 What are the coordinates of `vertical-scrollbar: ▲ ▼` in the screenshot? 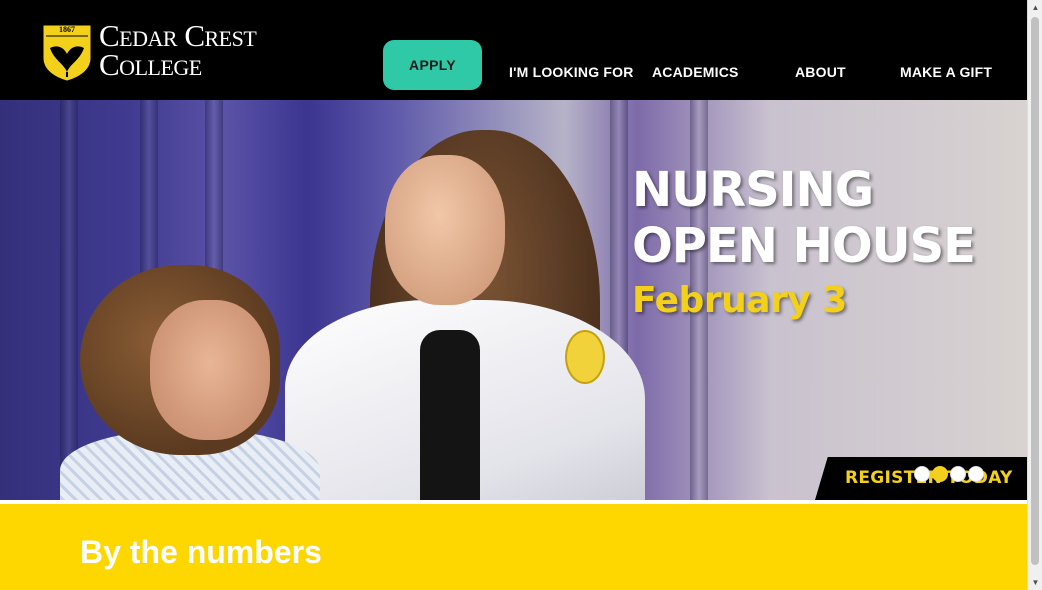 It's located at (1034, 295).